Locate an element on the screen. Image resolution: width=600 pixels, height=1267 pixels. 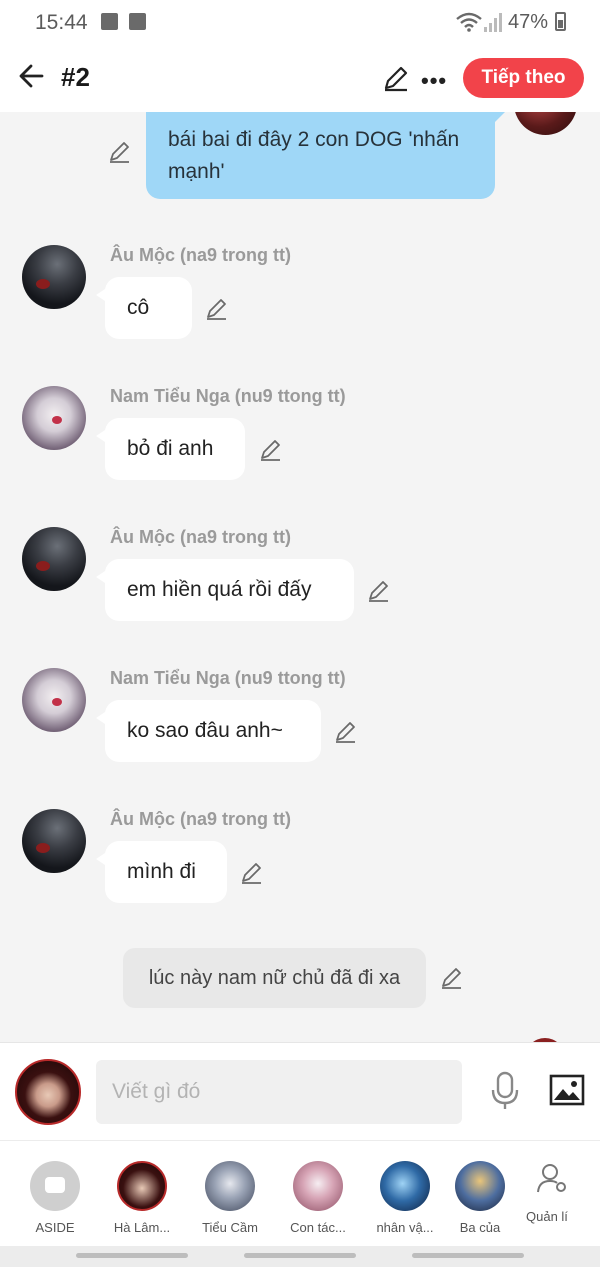
avatar-self is located at coordinates (545, 123).